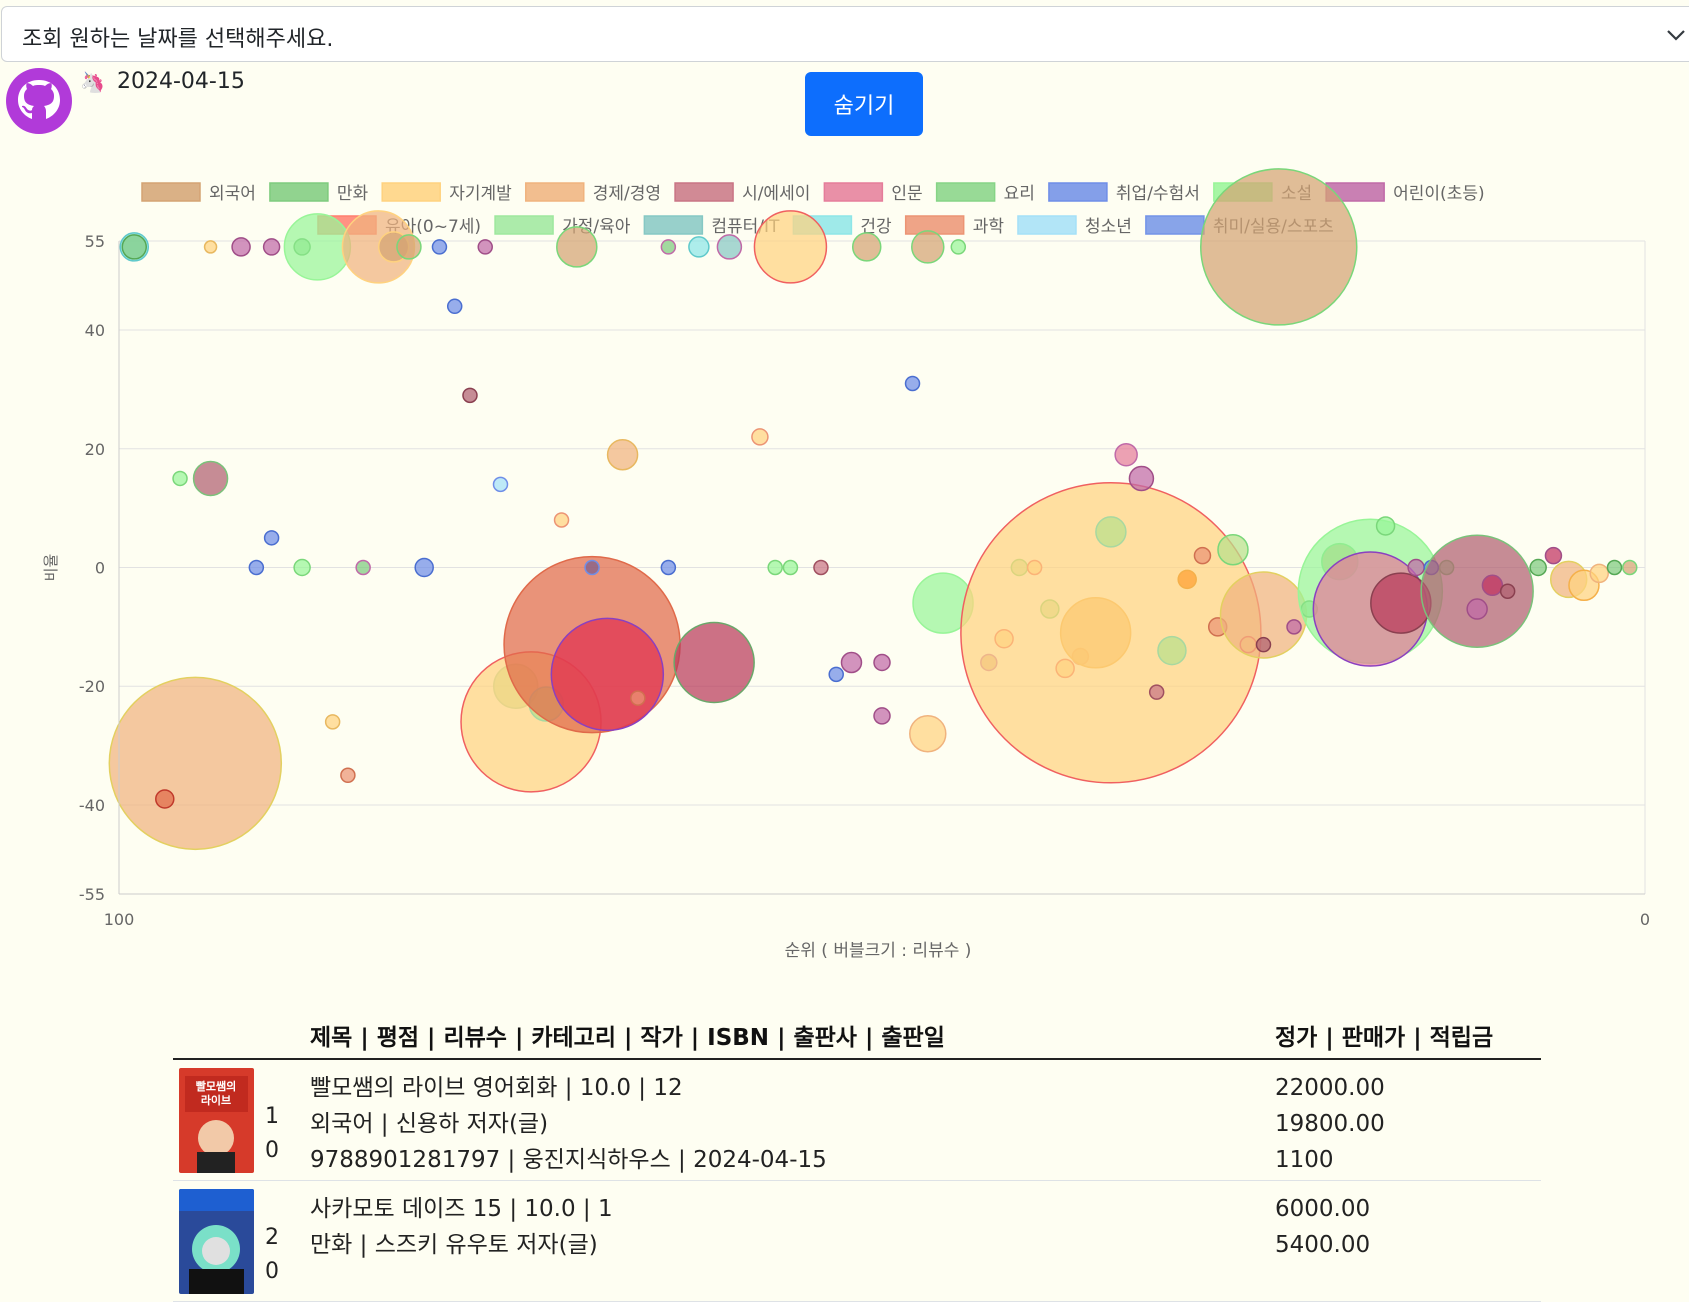  Describe the element at coordinates (353, 194) in the screenshot. I see `legend-label: 만화` at that location.